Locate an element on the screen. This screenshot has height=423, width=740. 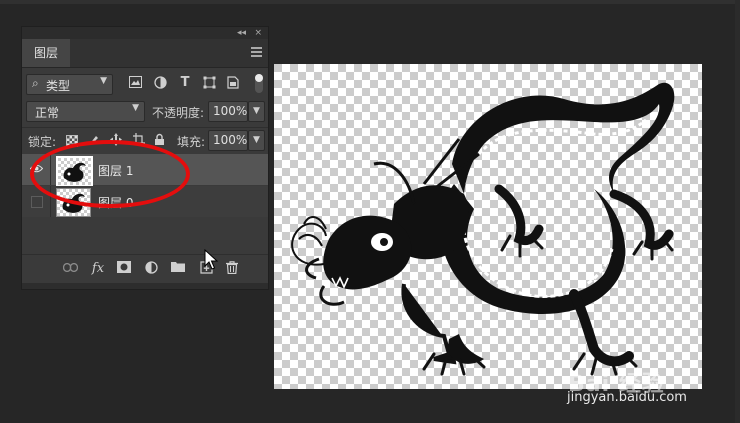
group-folder-icon is located at coordinates (178, 269).